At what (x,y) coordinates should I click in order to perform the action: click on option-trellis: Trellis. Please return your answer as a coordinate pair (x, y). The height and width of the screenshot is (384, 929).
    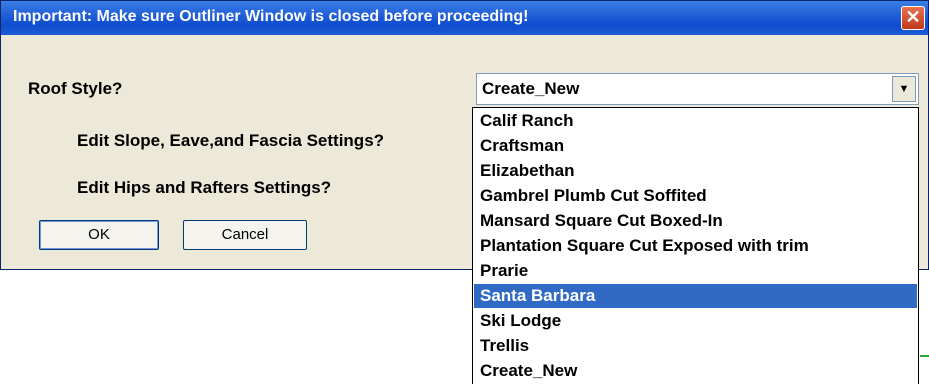
    Looking at the image, I should click on (695, 346).